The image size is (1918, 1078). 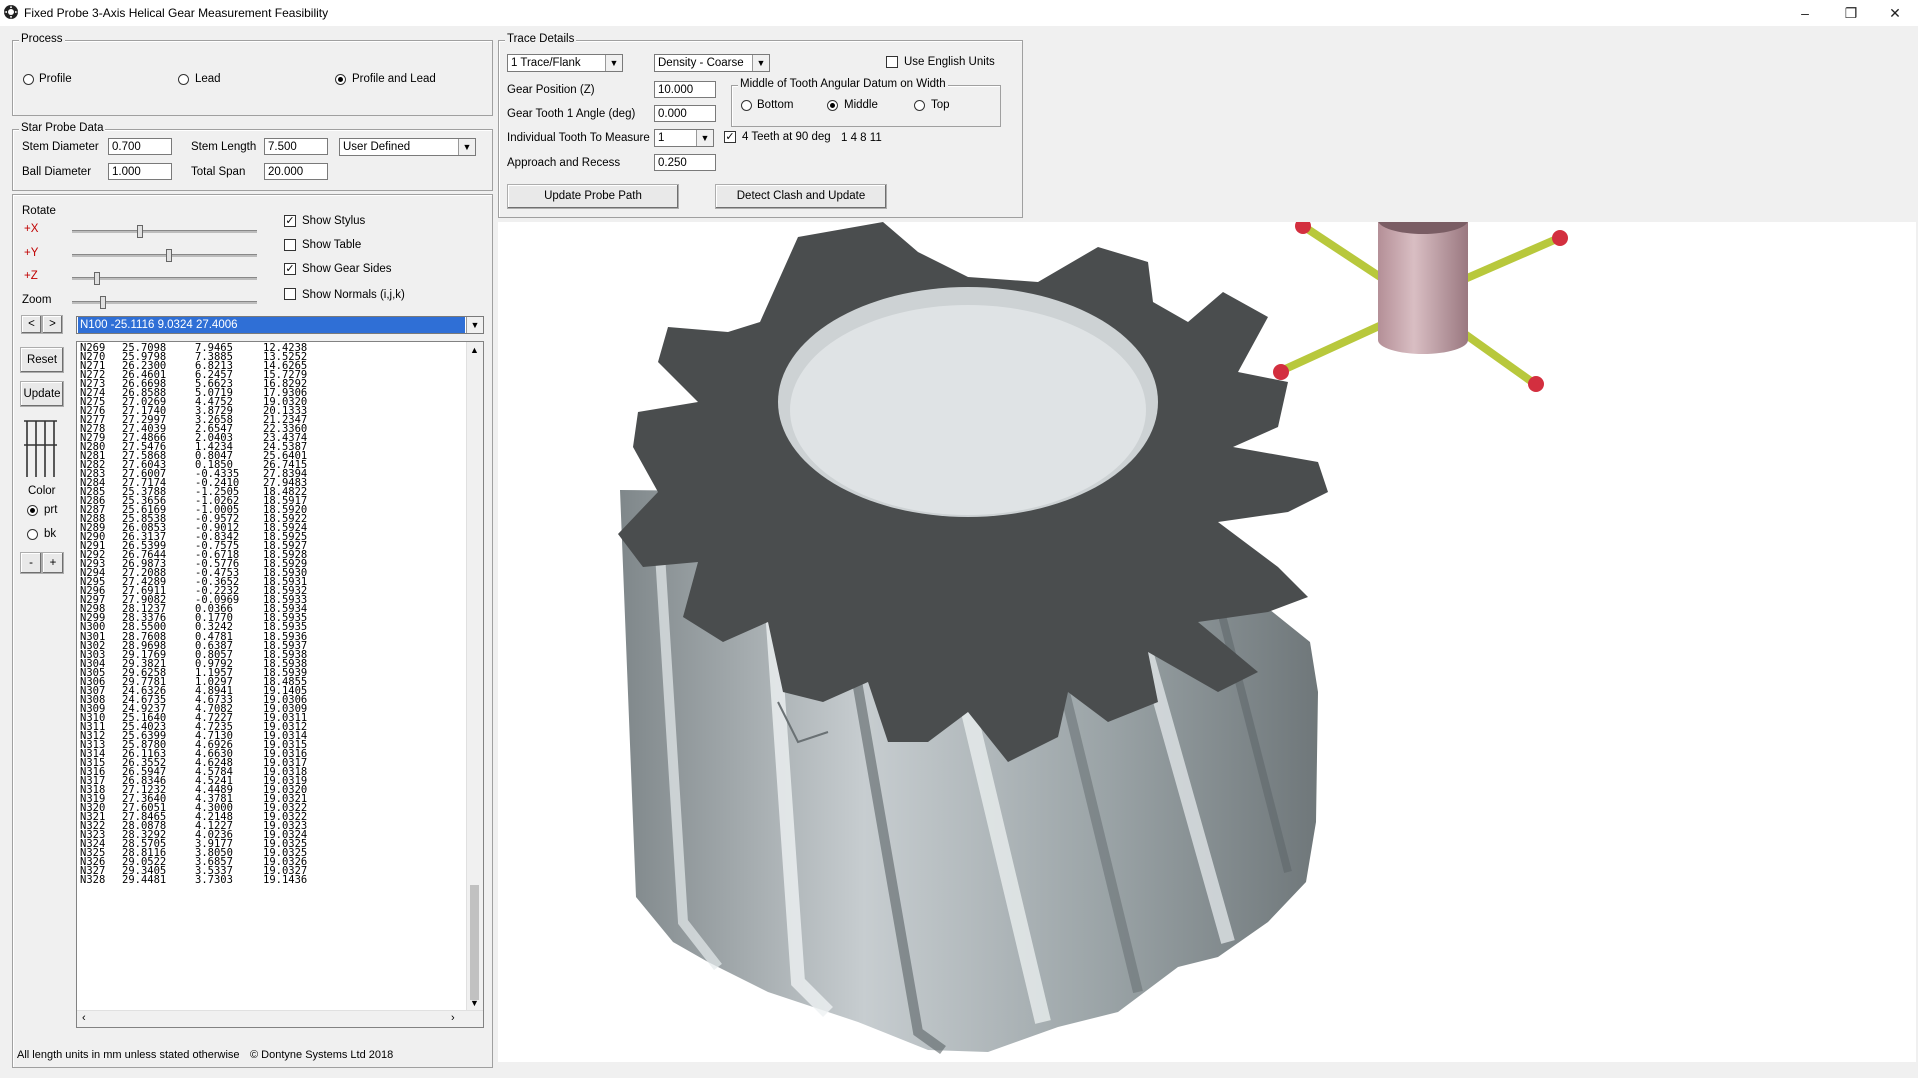 What do you see at coordinates (164, 231) in the screenshot?
I see `rotate-x-slider` at bounding box center [164, 231].